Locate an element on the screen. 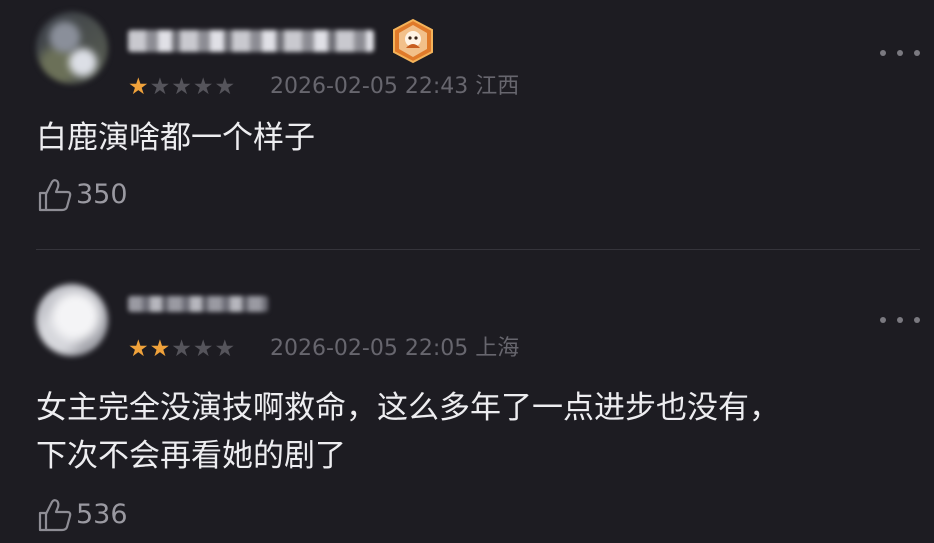 Image resolution: width=934 pixels, height=543 pixels. like-button: 350 is located at coordinates (82, 195).